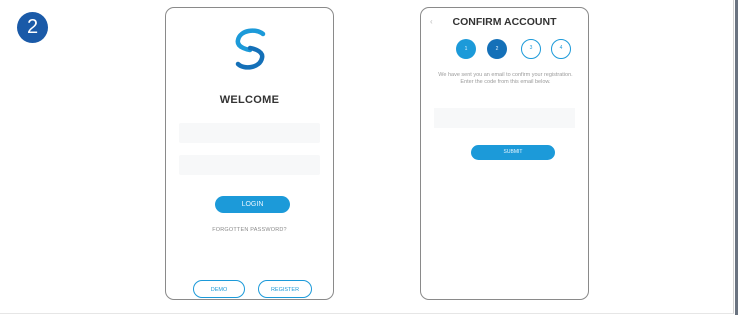 The height and width of the screenshot is (315, 747). I want to click on demo-button: DEMO, so click(219, 289).